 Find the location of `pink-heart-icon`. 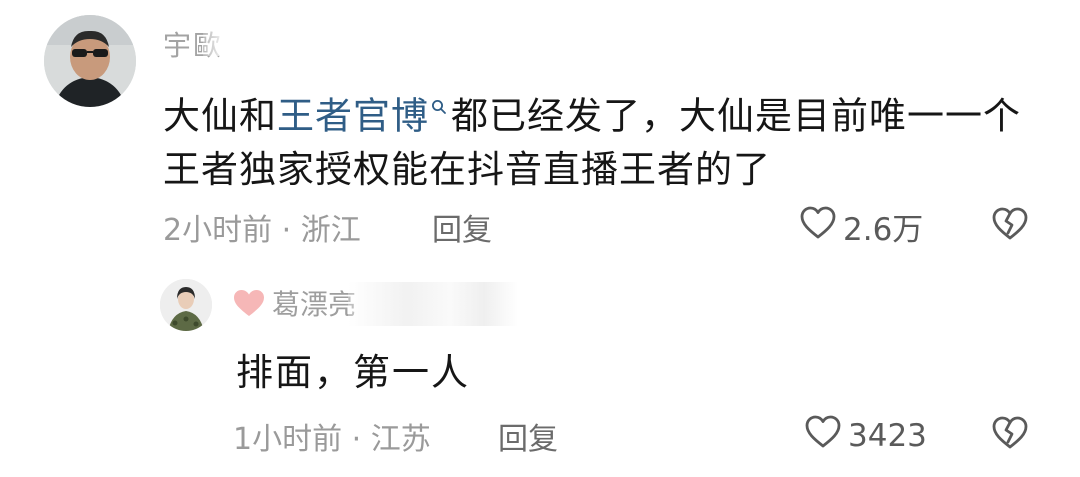

pink-heart-icon is located at coordinates (249, 303).